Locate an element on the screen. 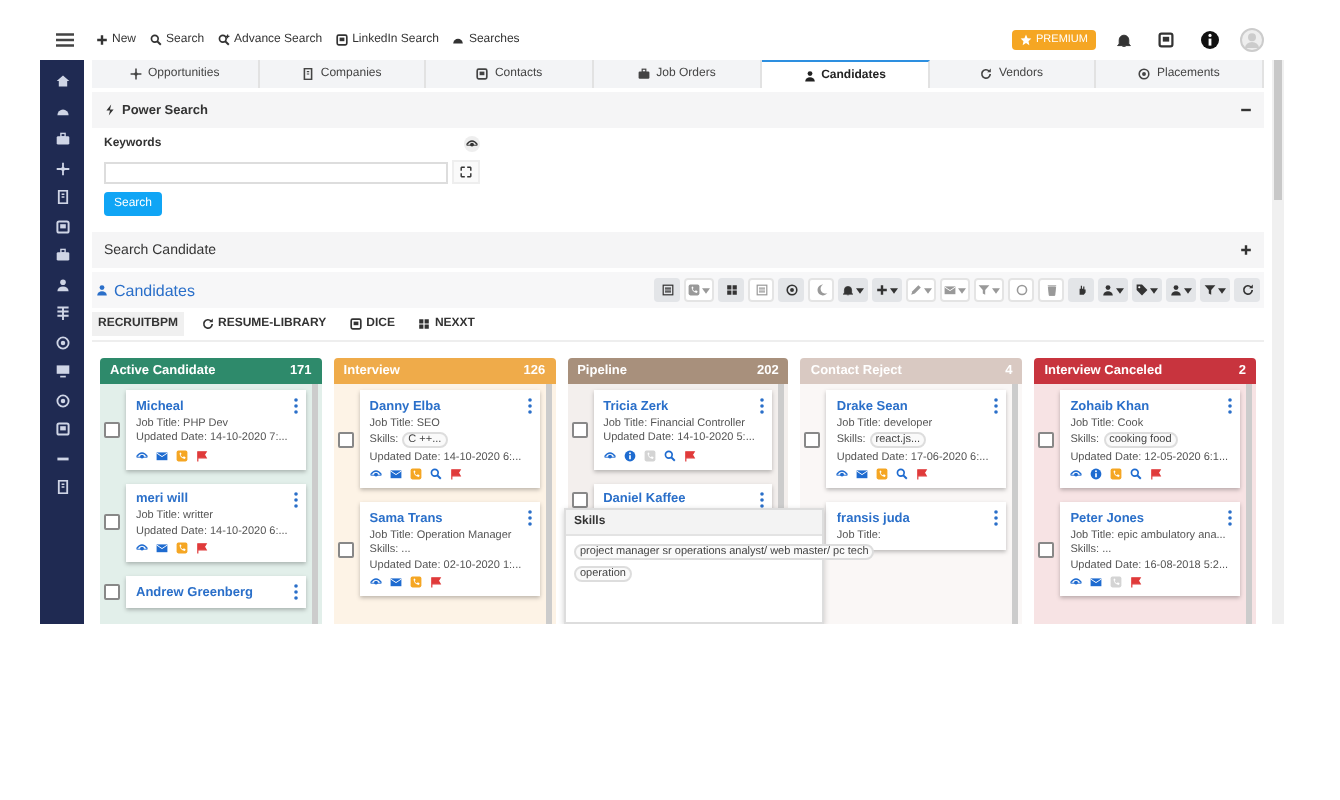 This screenshot has width=1340, height=800. help-icon is located at coordinates (1210, 40).